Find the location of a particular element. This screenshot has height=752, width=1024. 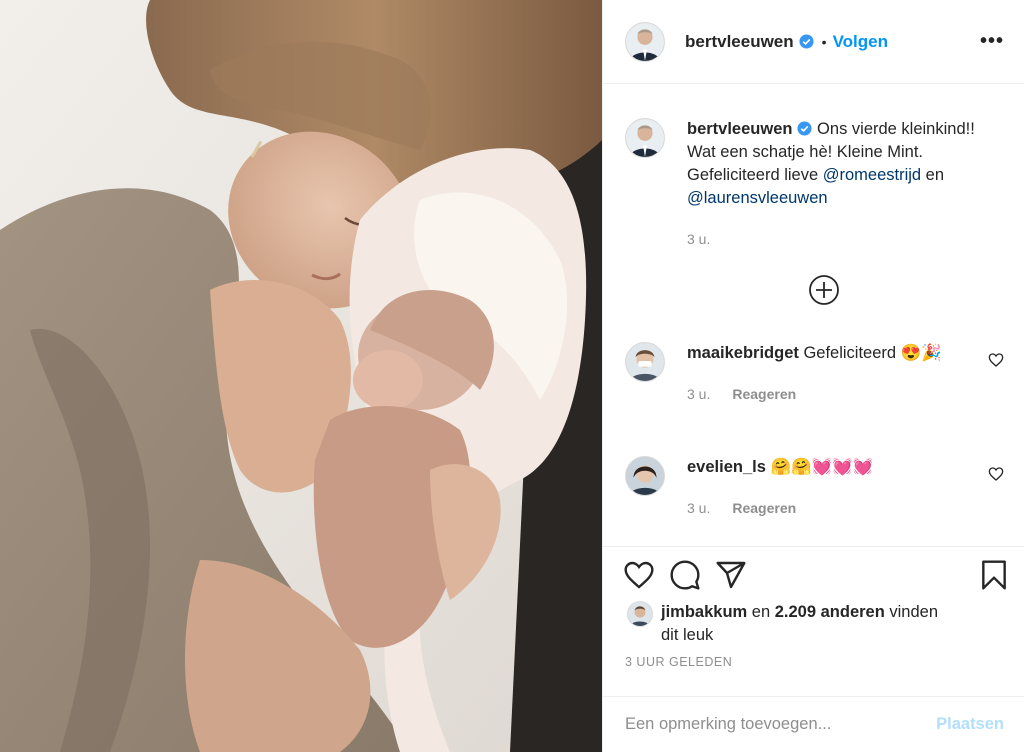

comment-icon is located at coordinates (685, 575).